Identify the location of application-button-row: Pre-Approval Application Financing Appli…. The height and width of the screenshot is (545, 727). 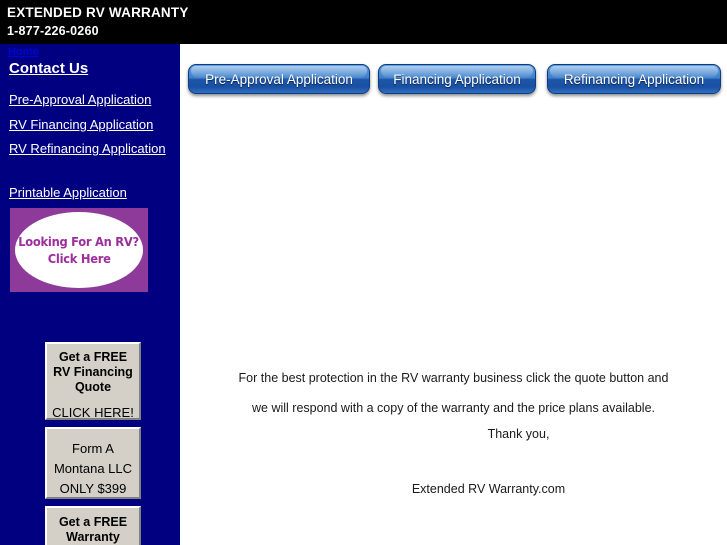
(453, 81).